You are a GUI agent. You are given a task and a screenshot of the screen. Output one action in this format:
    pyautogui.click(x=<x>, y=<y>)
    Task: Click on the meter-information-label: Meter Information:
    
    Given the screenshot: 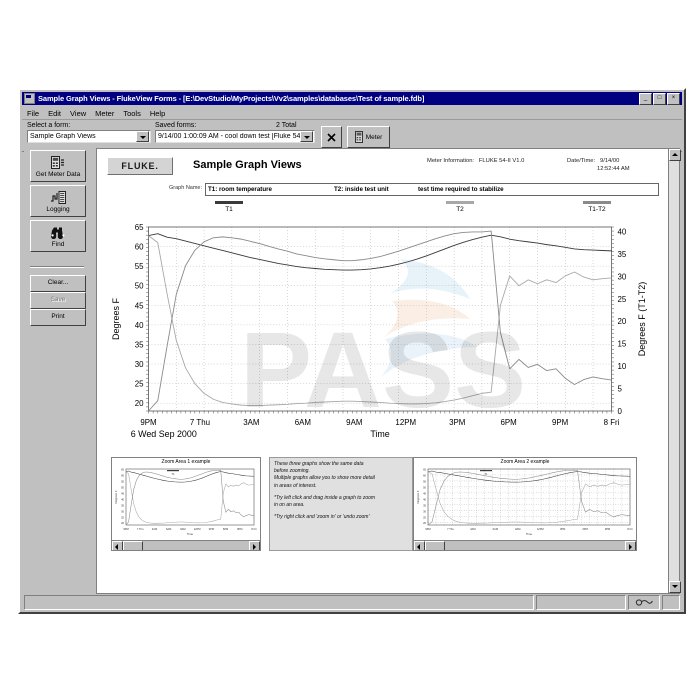 What is the action you would take?
    pyautogui.click(x=451, y=161)
    